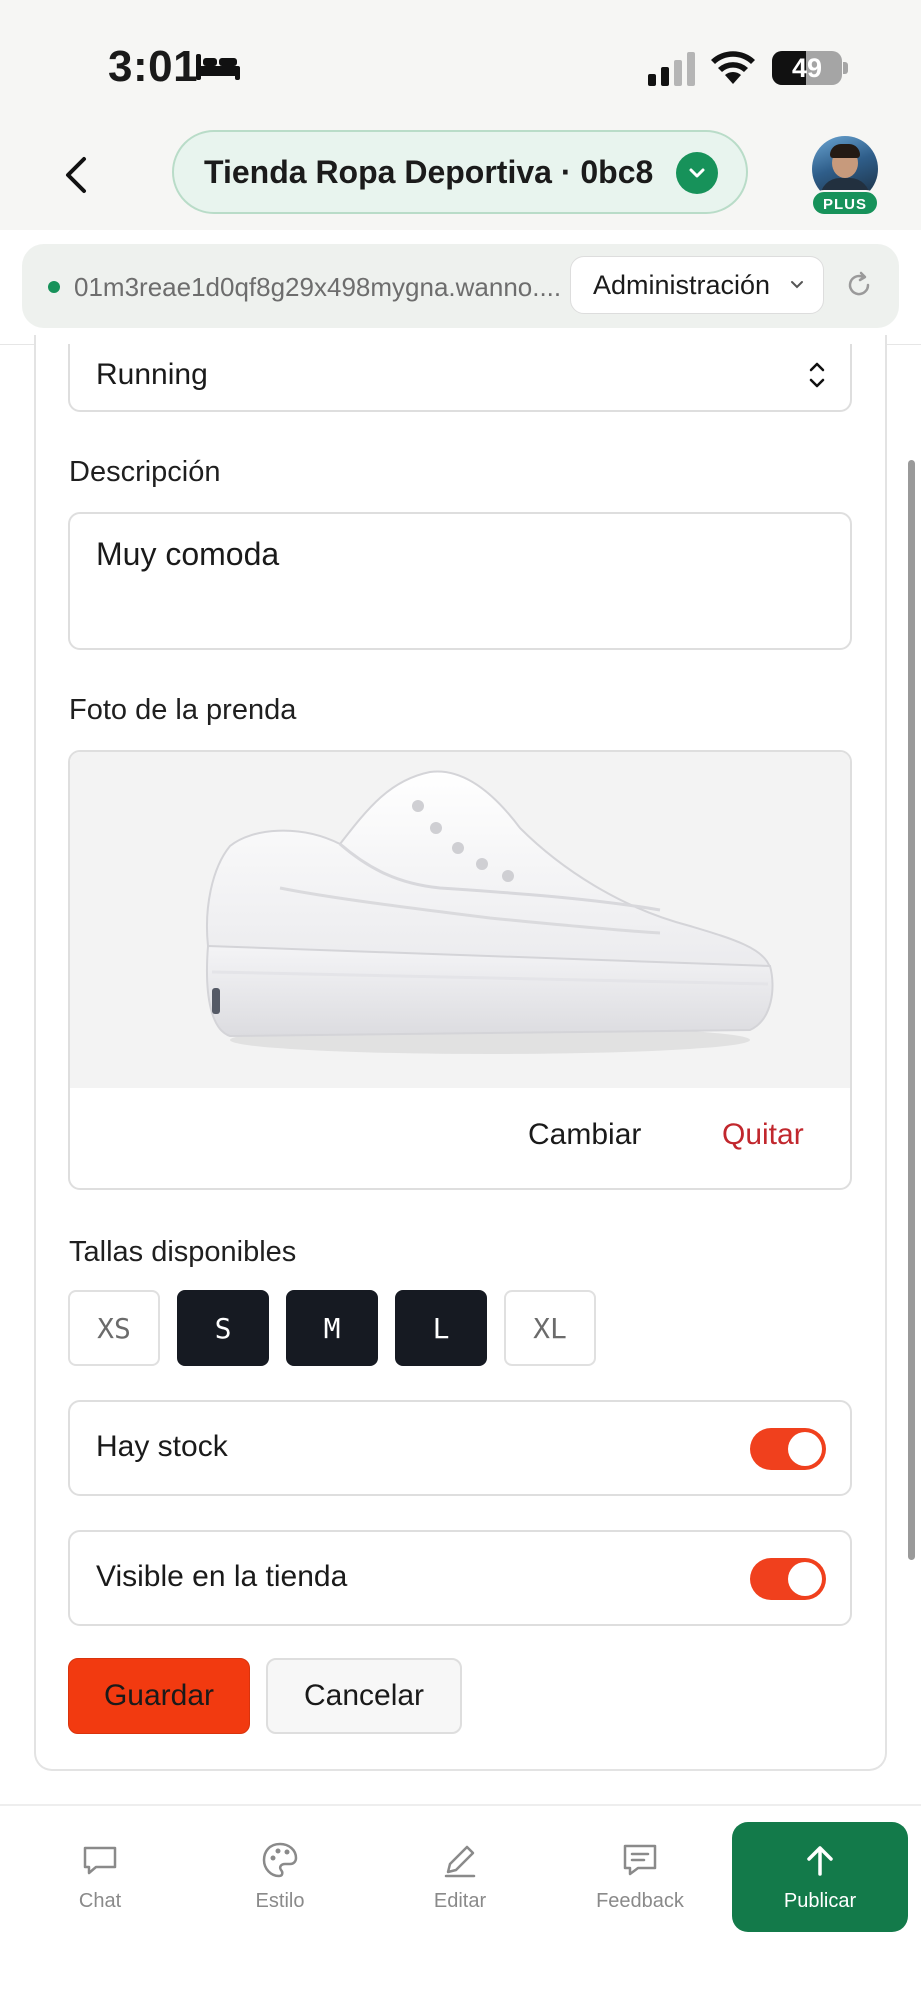  Describe the element at coordinates (183, 710) in the screenshot. I see `photo-label: Foto de la prenda` at that location.